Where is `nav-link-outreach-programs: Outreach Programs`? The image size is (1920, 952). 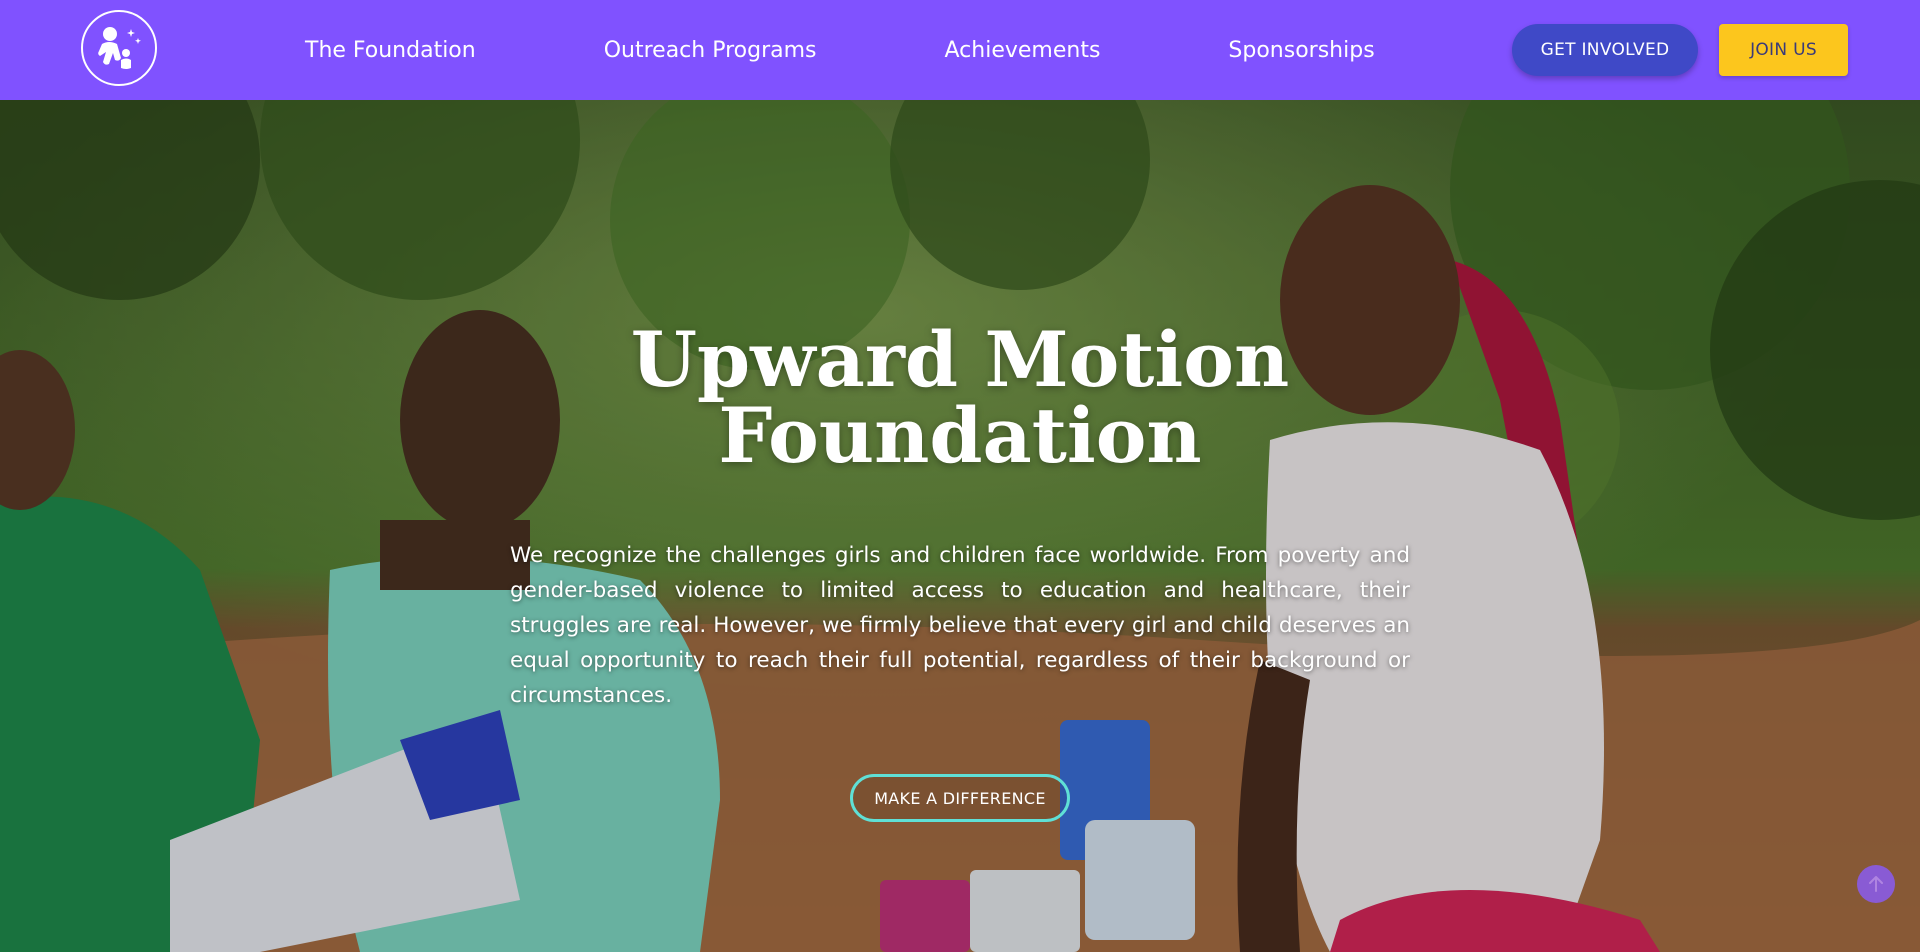 nav-link-outreach-programs: Outreach Programs is located at coordinates (710, 50).